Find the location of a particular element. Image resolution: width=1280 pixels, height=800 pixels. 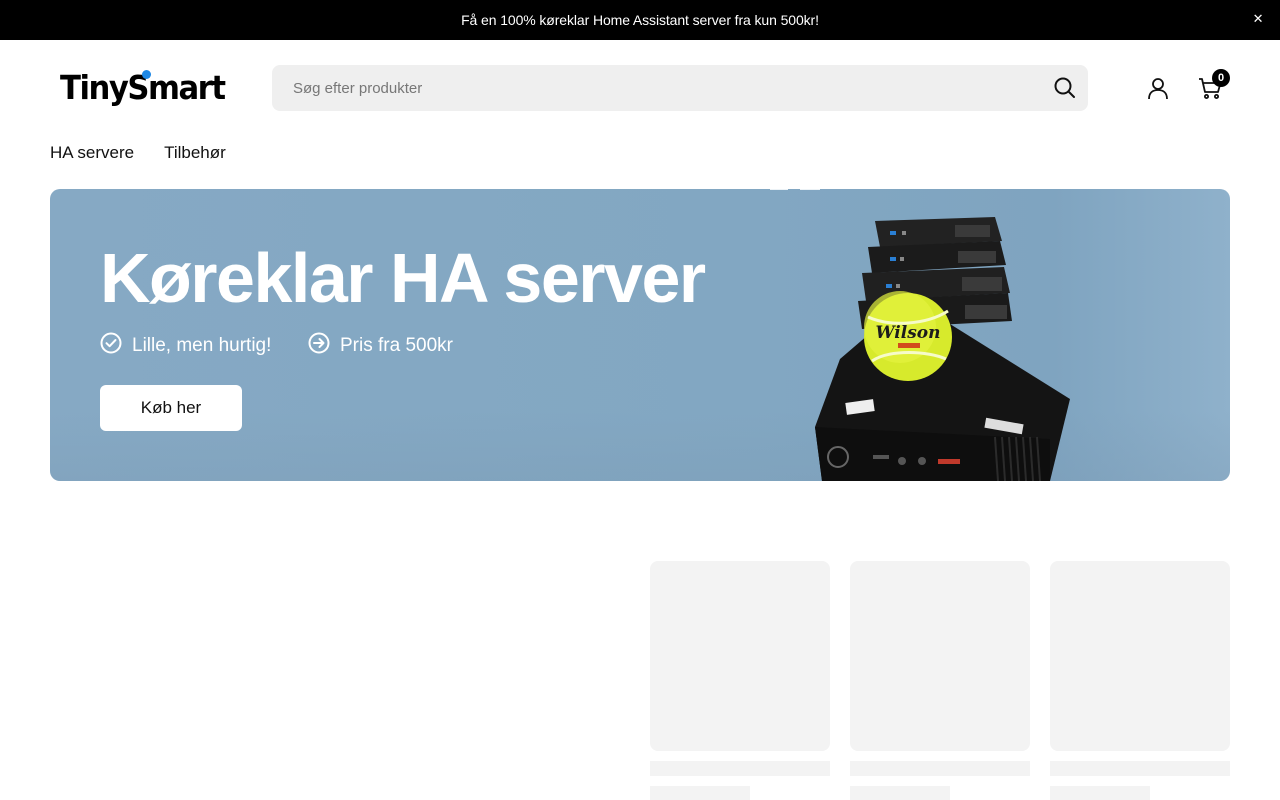

close-icon: ✕ is located at coordinates (1258, 19).